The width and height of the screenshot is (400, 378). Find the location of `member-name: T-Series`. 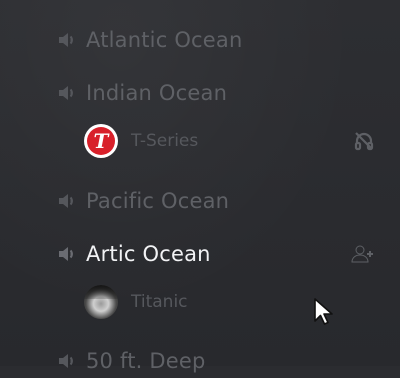

member-name: T-Series is located at coordinates (165, 141).